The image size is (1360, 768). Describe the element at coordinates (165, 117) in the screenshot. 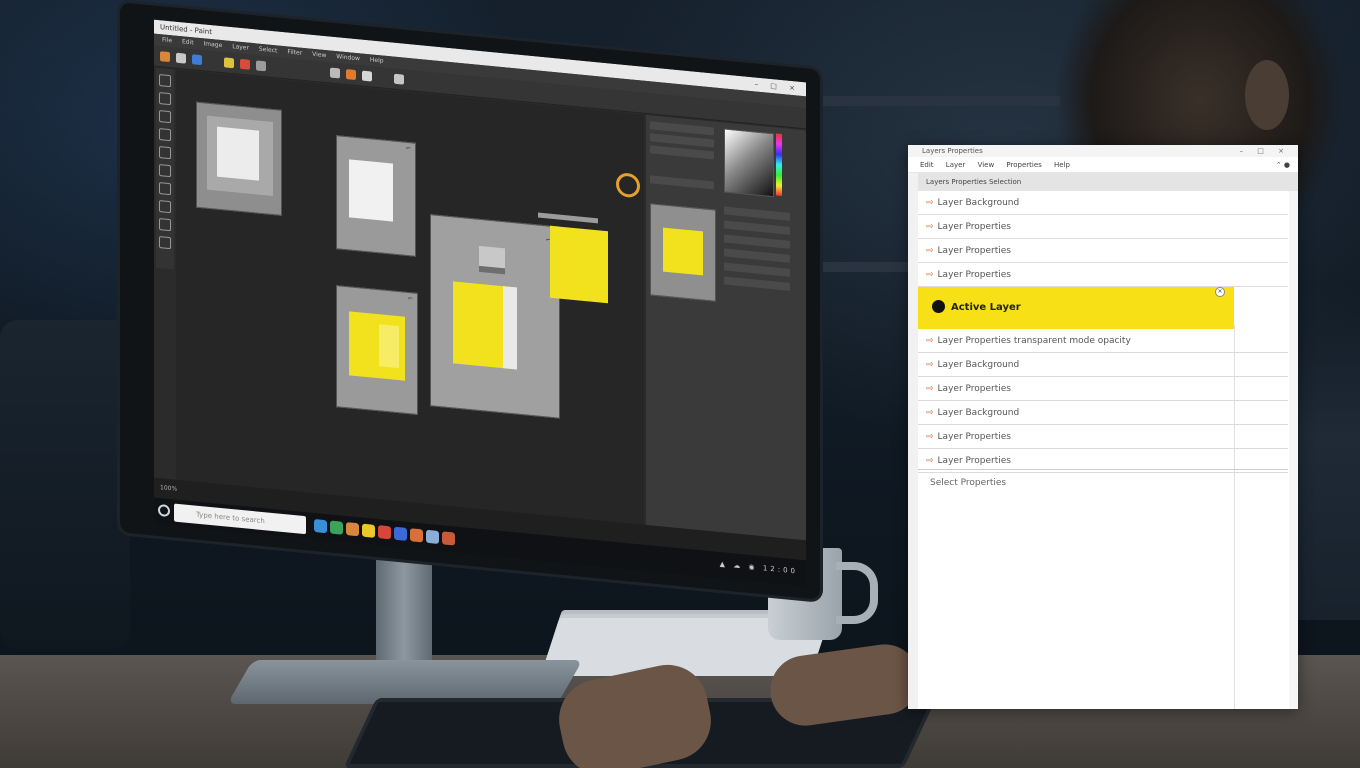

I see `lasso-tool-icon` at that location.